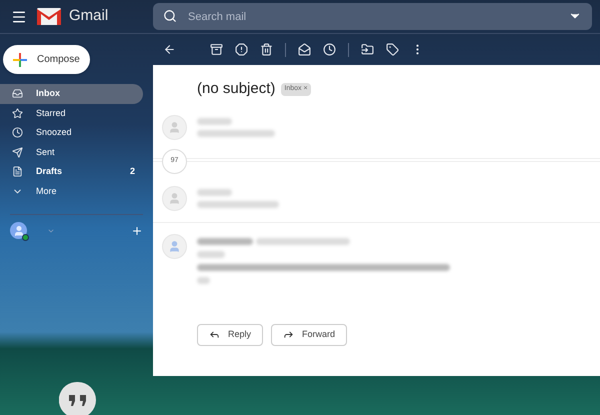 Image resolution: width=600 pixels, height=415 pixels. What do you see at coordinates (214, 334) in the screenshot?
I see `reply-icon` at bounding box center [214, 334].